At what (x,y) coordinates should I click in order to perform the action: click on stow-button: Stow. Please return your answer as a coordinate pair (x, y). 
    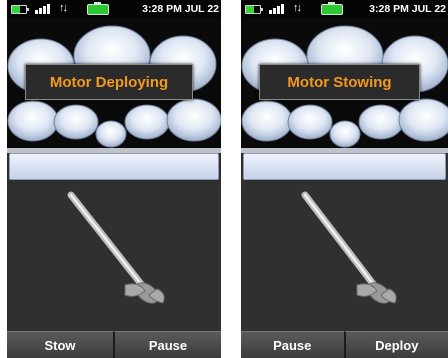
    Looking at the image, I should click on (60, 344).